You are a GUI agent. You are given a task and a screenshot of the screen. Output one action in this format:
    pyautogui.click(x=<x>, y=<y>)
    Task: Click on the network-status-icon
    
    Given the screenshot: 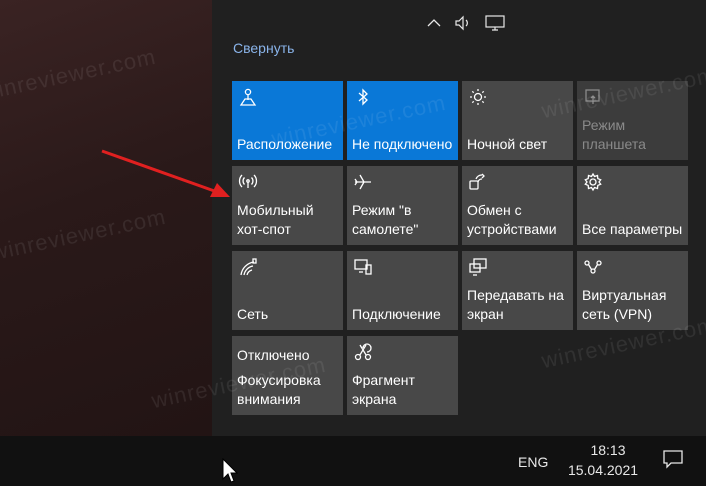 What is the action you would take?
    pyautogui.click(x=495, y=23)
    